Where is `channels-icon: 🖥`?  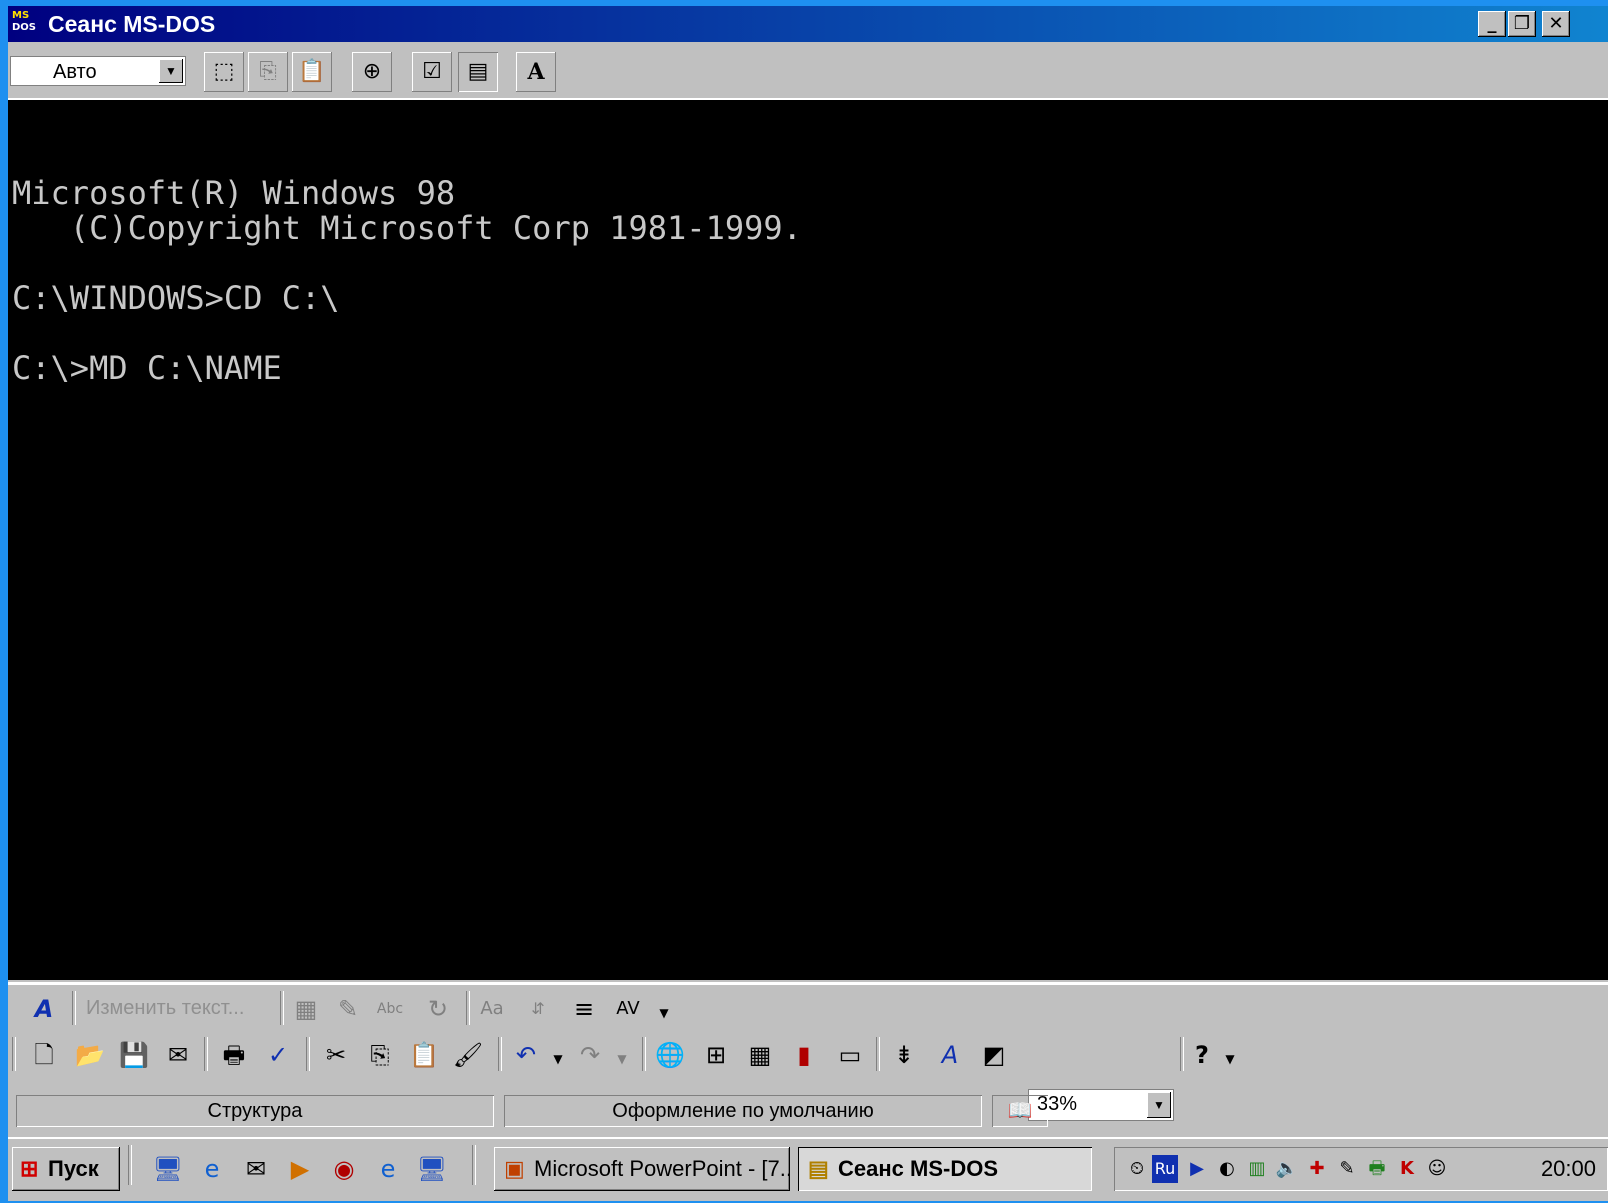 channels-icon: 🖥 is located at coordinates (432, 1169).